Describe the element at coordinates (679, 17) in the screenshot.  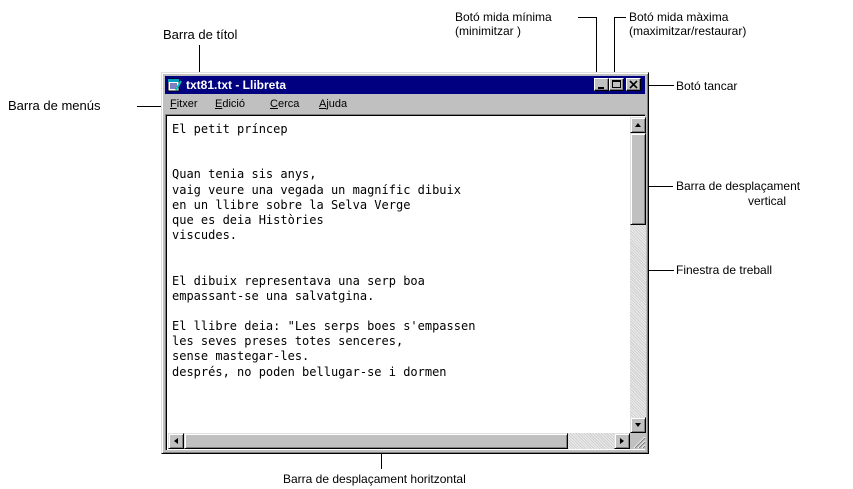
I see `label-maximize-1: Botó mida màxima` at that location.